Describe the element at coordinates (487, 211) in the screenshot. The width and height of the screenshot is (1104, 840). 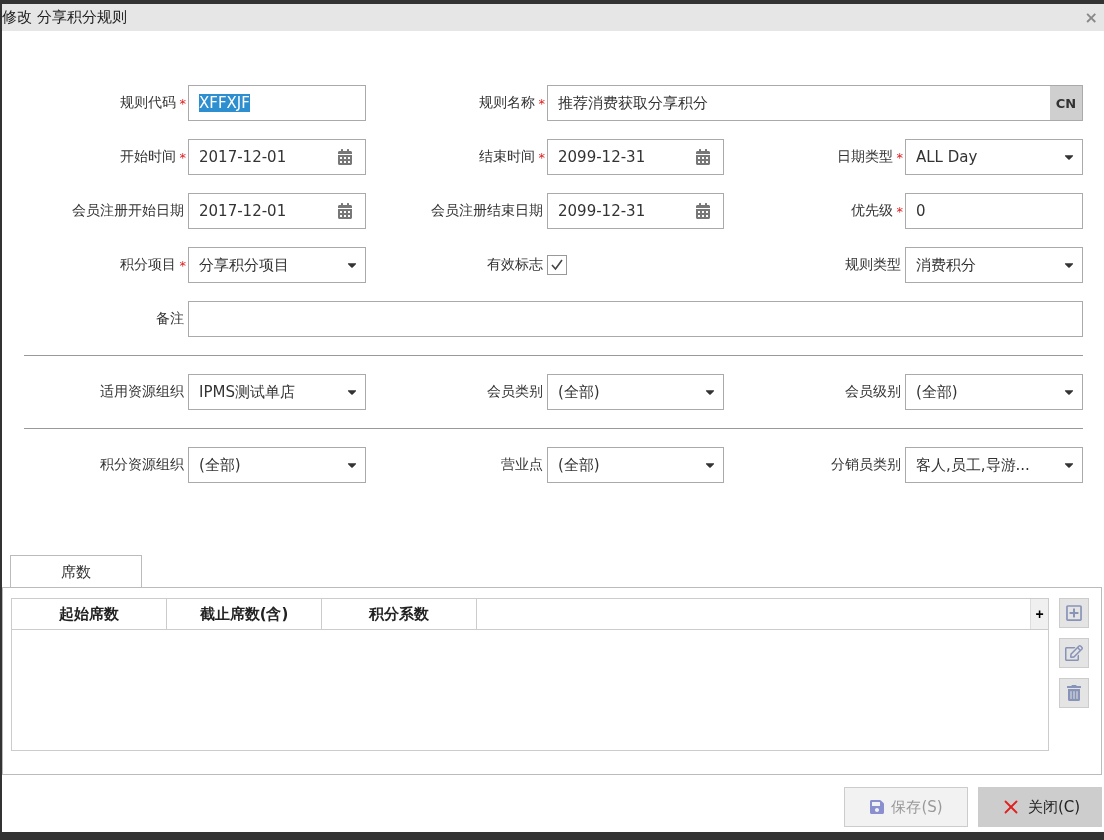
I see `field-label: 会员注册结束日期` at that location.